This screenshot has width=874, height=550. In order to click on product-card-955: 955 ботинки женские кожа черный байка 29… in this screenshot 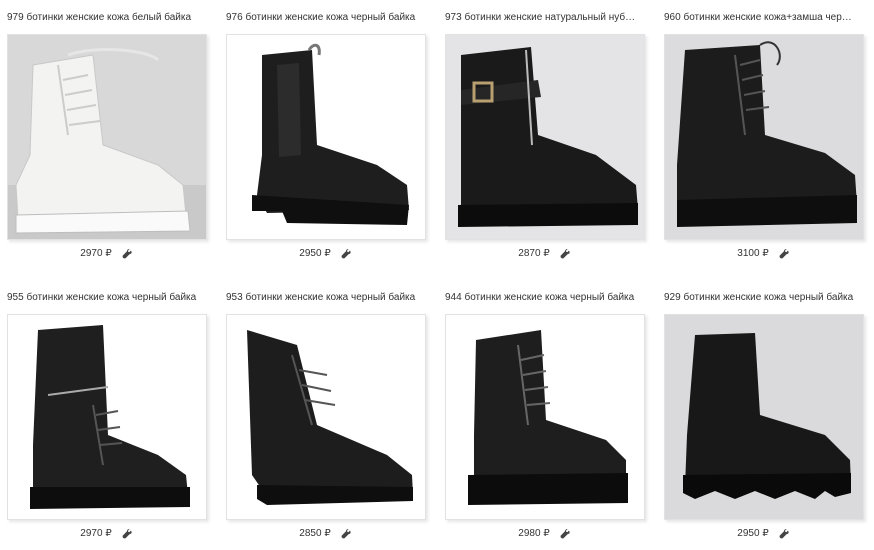, I will do `click(106, 415)`.